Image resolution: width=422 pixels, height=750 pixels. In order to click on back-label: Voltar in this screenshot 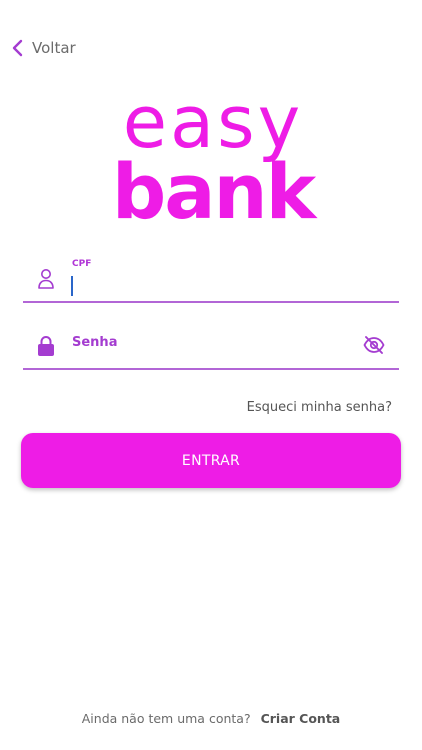, I will do `click(54, 48)`.